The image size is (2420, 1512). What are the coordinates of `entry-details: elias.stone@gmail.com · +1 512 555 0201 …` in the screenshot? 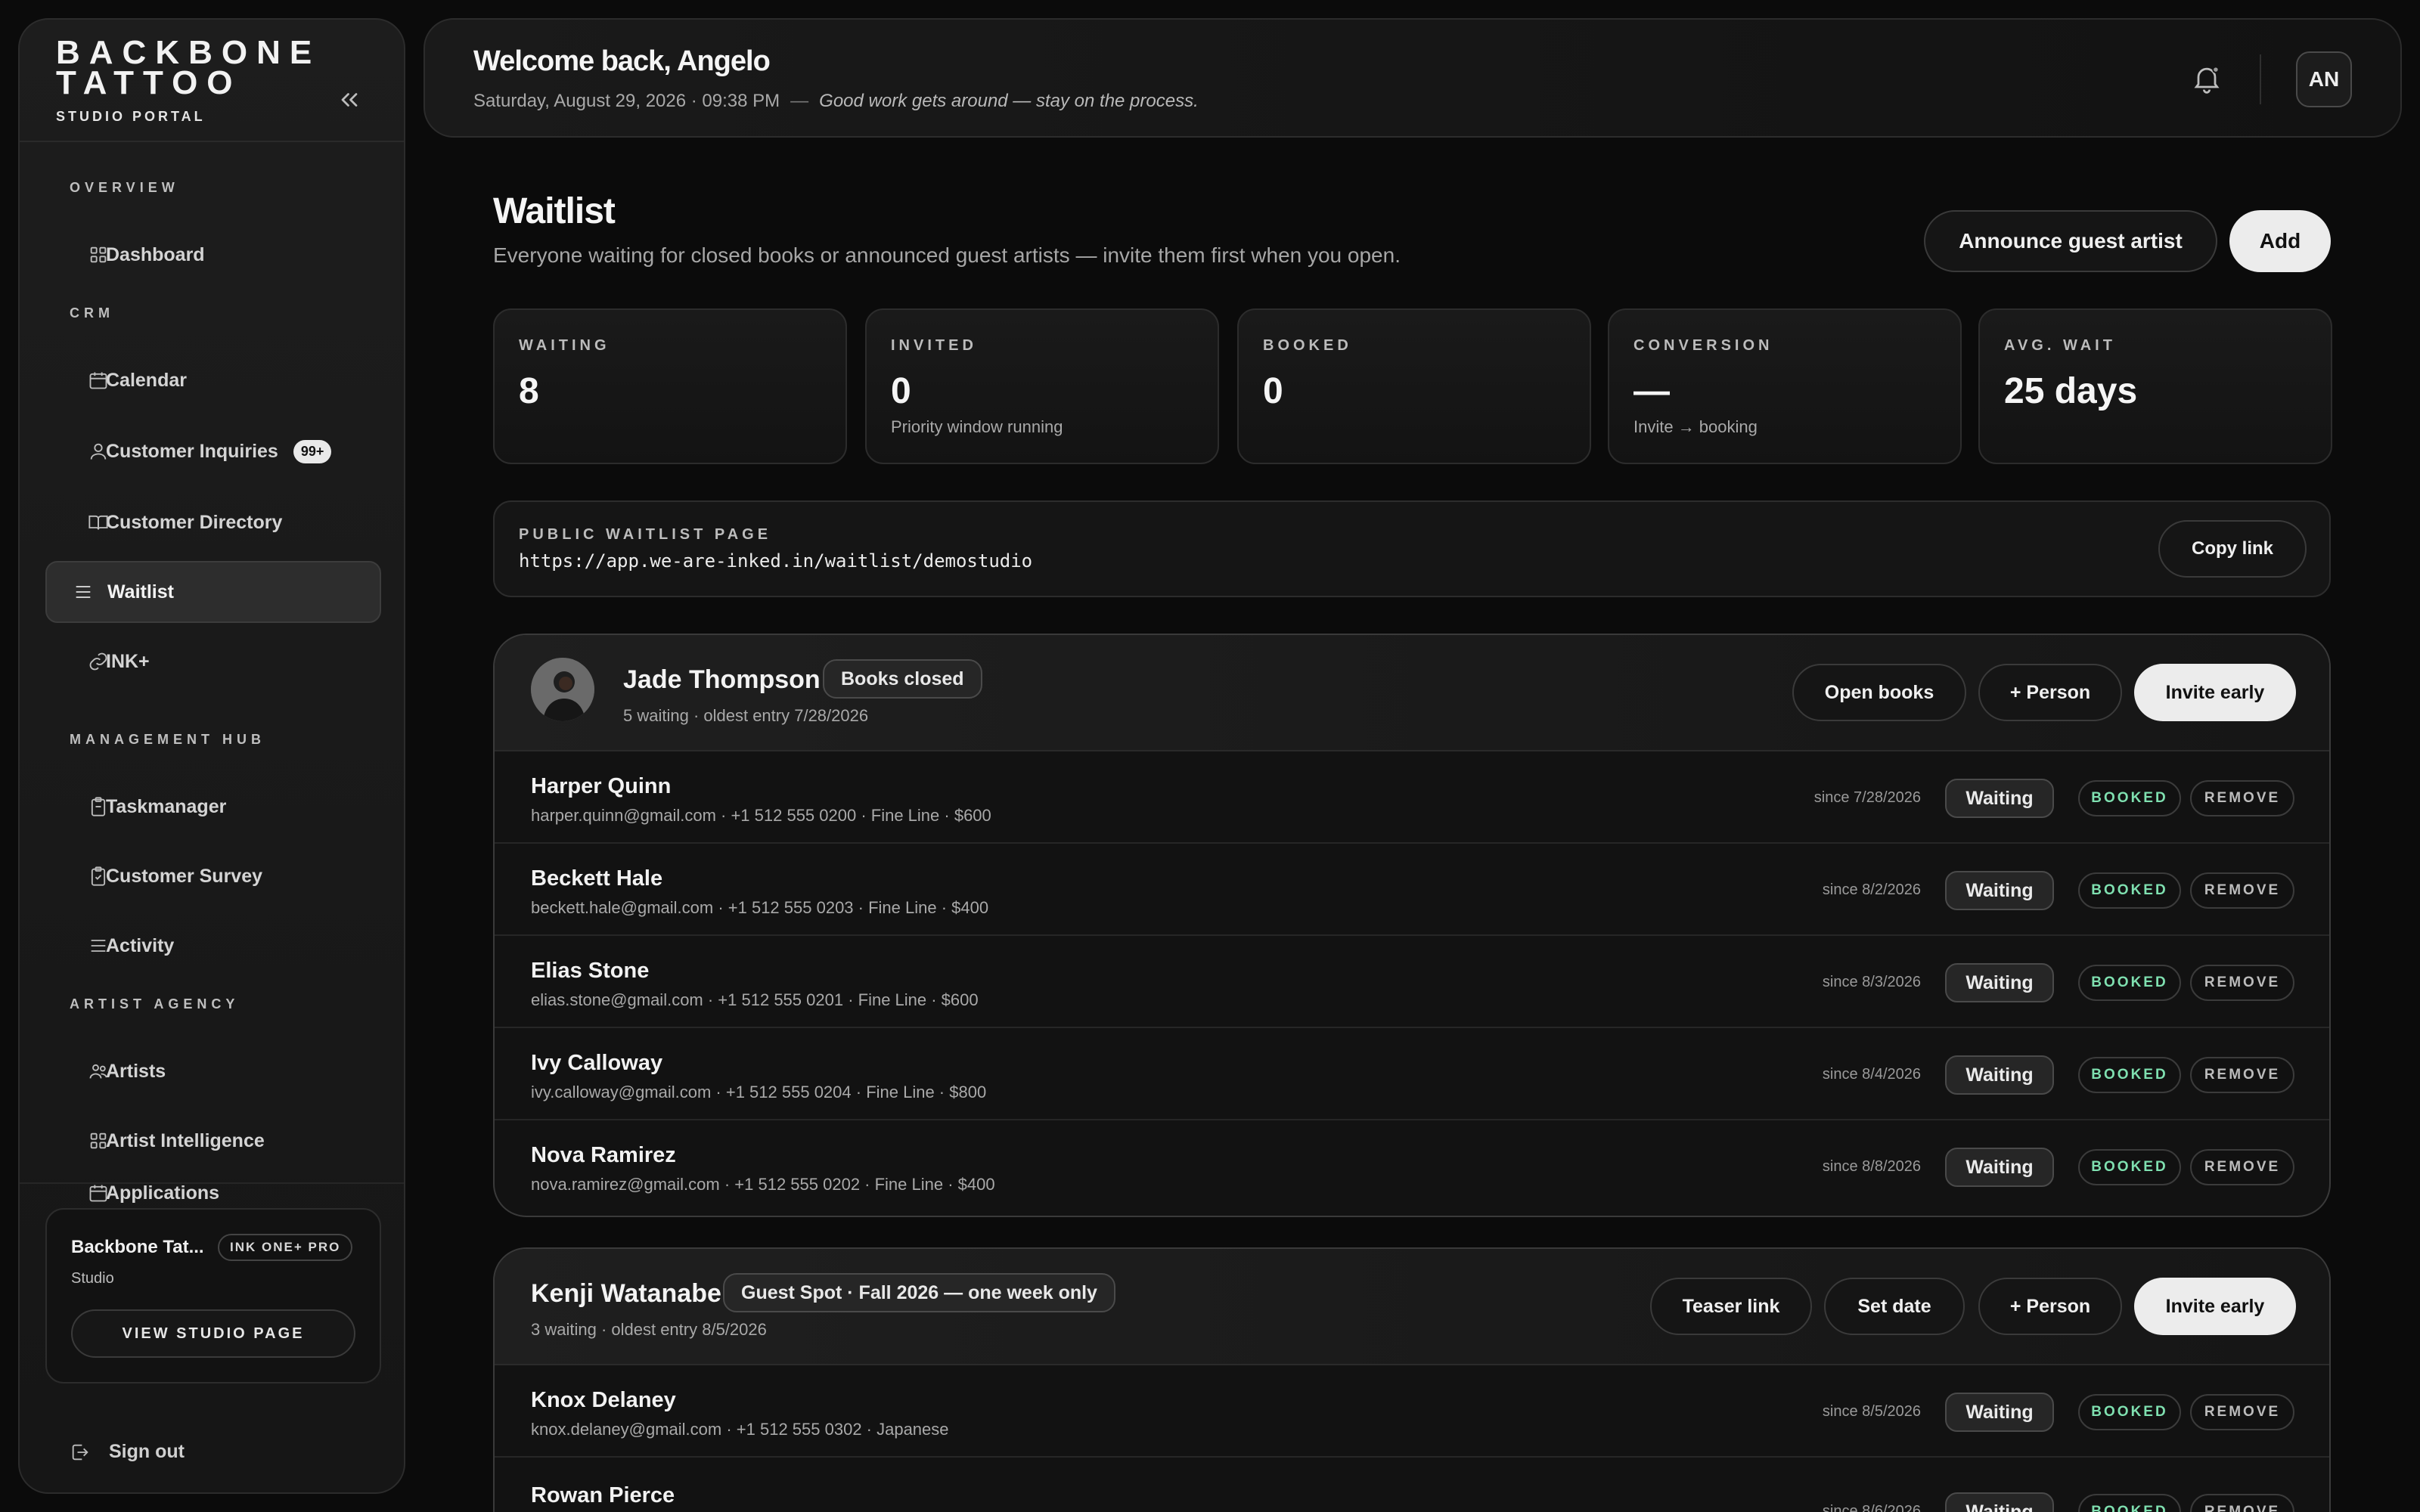 It's located at (755, 999).